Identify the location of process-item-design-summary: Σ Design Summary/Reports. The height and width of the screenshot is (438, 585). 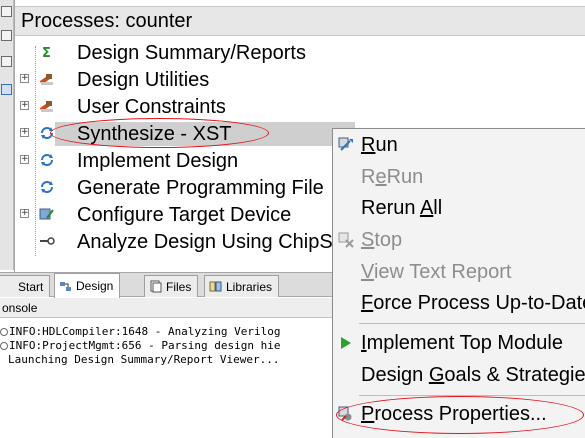
(300, 53).